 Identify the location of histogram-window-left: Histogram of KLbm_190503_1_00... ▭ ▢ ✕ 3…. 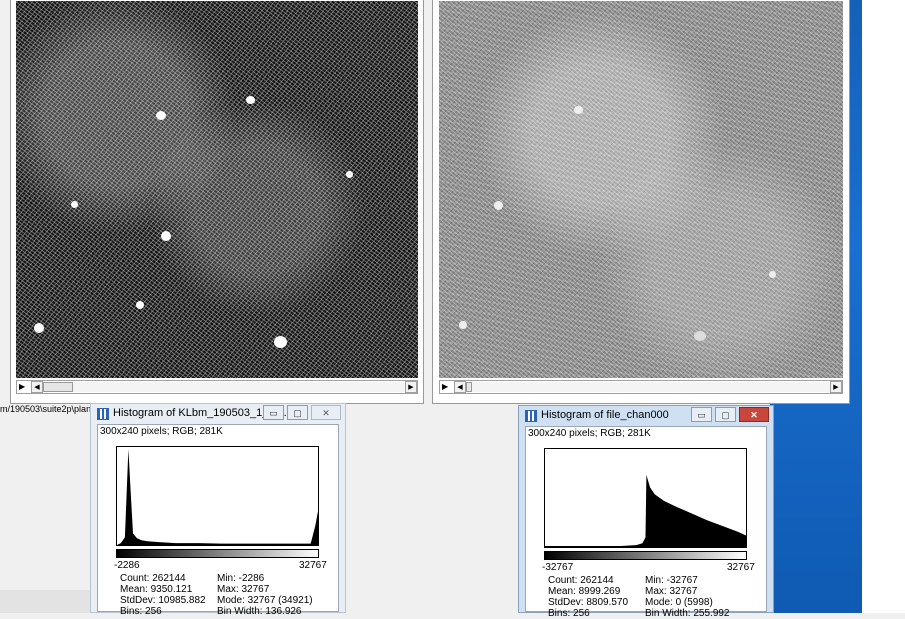
(218, 508).